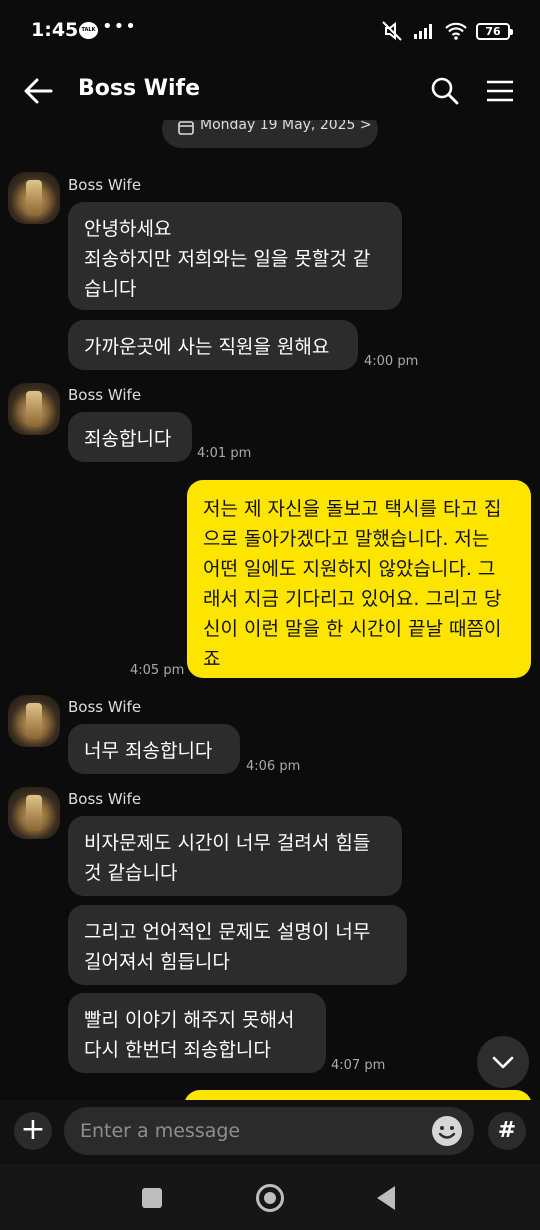  What do you see at coordinates (119, 26) in the screenshot?
I see `more-notifications-icon: •••` at bounding box center [119, 26].